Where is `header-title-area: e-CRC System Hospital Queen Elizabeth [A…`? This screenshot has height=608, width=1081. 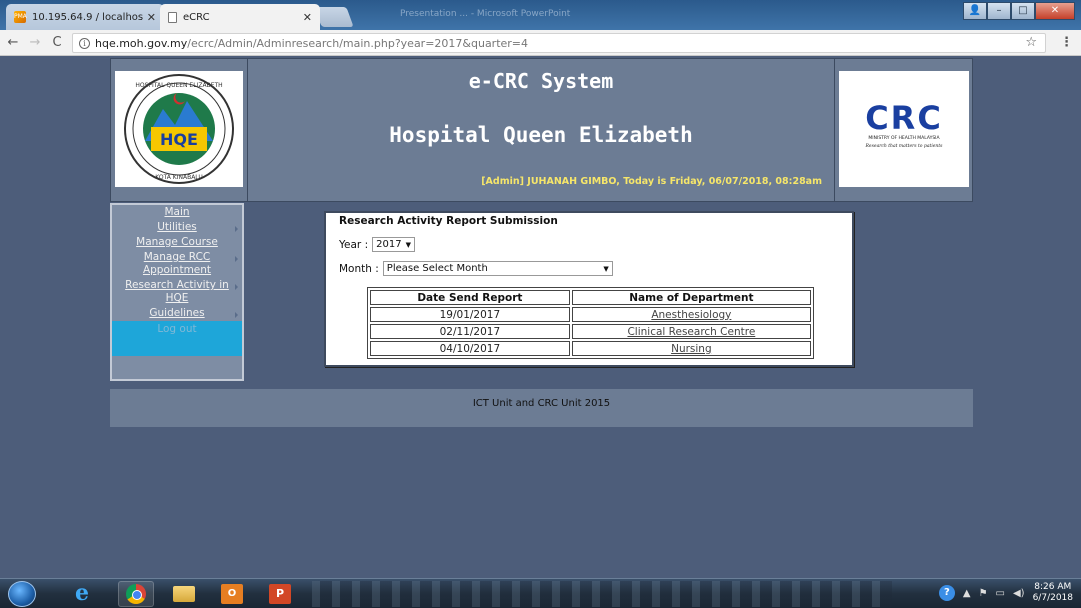
header-title-area: e-CRC System Hospital Queen Elizabeth [A… is located at coordinates (541, 130).